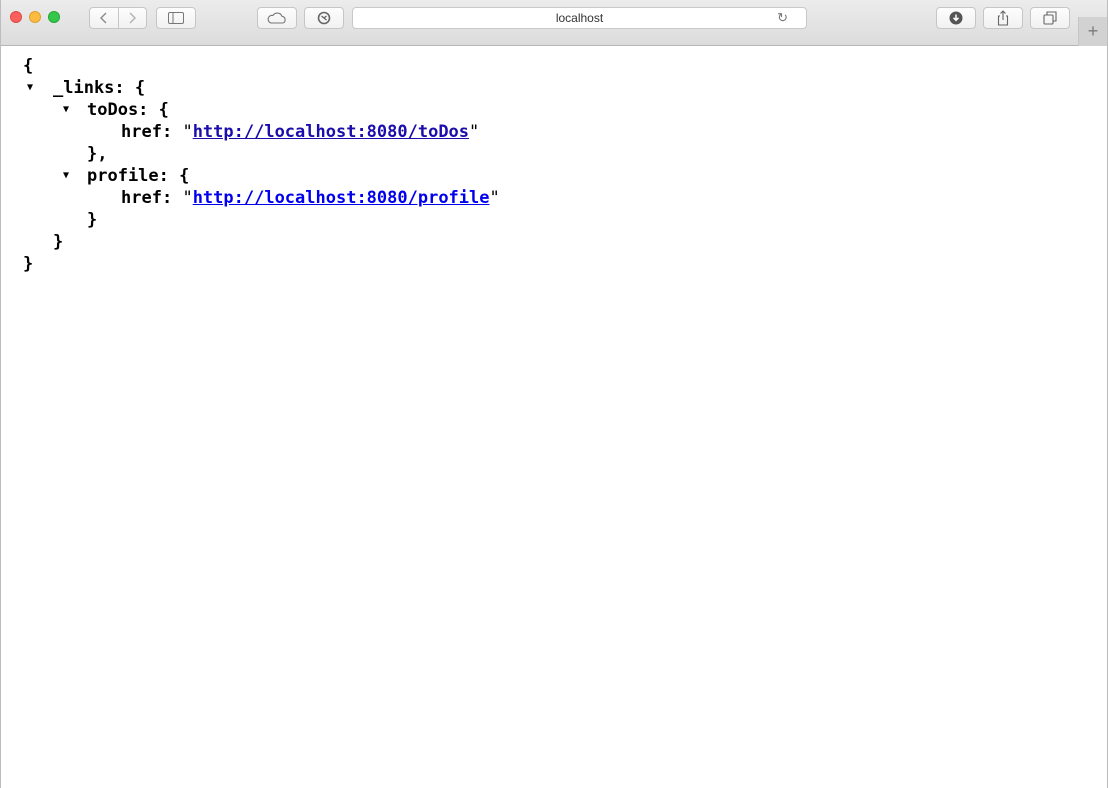 This screenshot has width=1108, height=788. I want to click on profile-key: profile: {, so click(138, 176).